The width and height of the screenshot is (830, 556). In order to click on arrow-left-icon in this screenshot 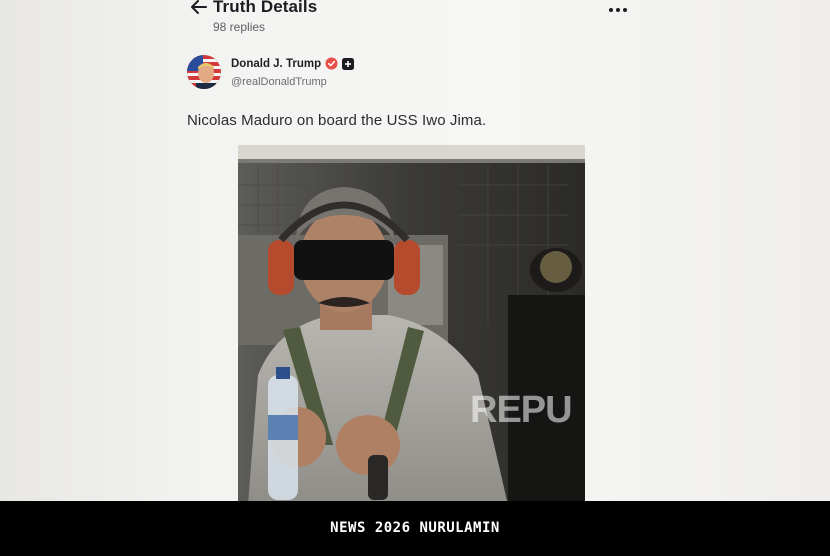, I will do `click(199, 7)`.